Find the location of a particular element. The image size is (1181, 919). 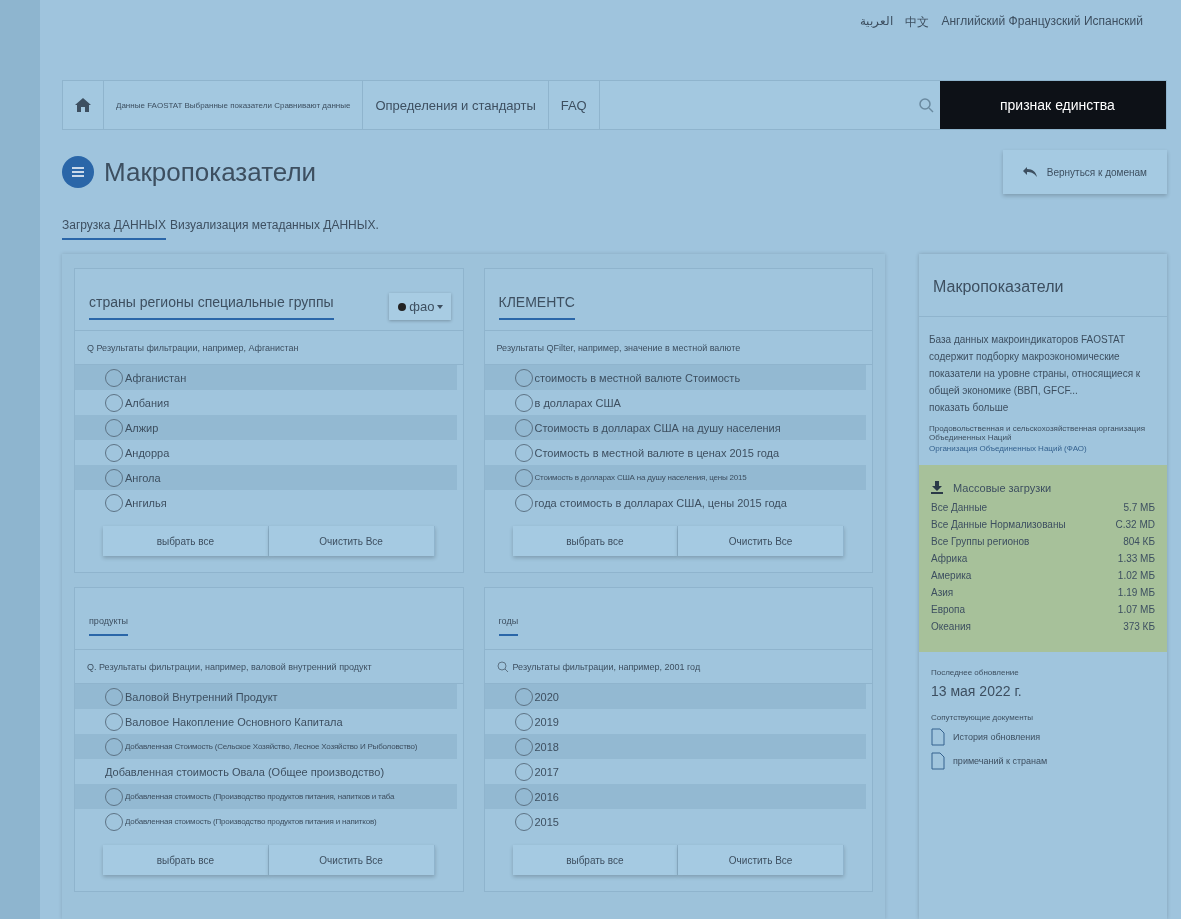

home-icon is located at coordinates (83, 105).